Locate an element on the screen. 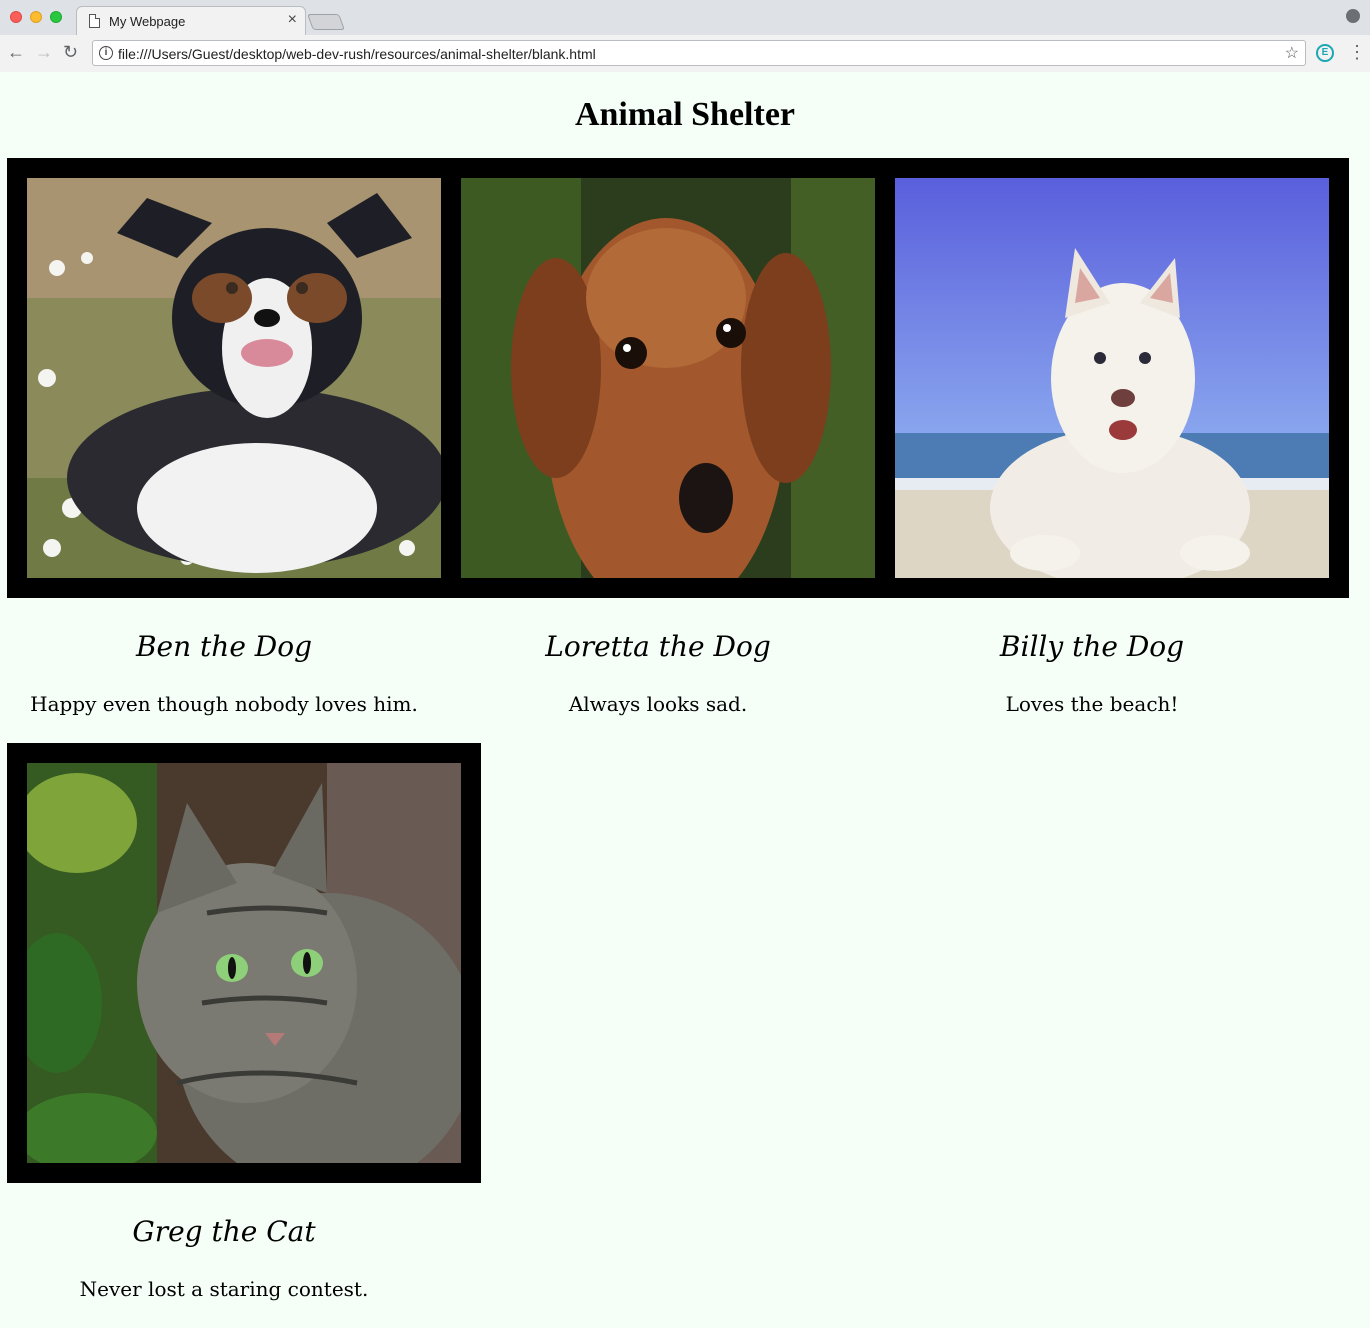 This screenshot has height=1328, width=1370. pet-name: Loretta the Dog is located at coordinates (658, 646).